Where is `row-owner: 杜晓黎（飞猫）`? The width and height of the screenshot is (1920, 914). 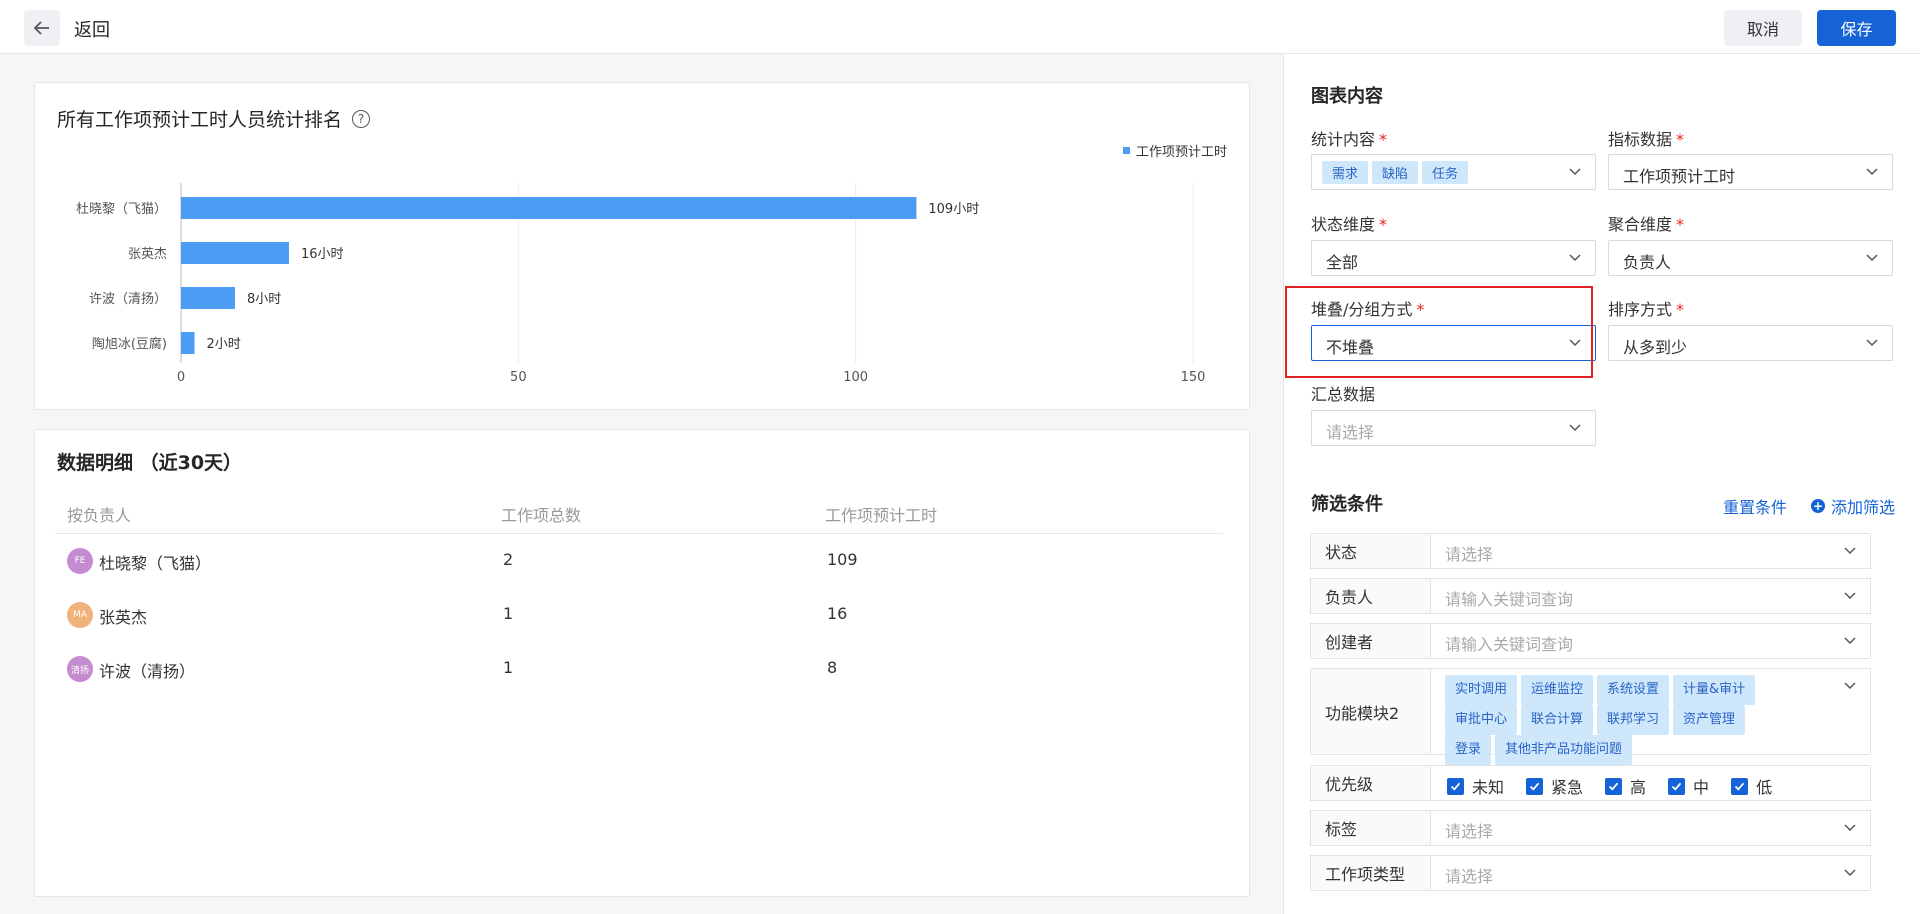 row-owner: 杜晓黎（飞猫） is located at coordinates (155, 563).